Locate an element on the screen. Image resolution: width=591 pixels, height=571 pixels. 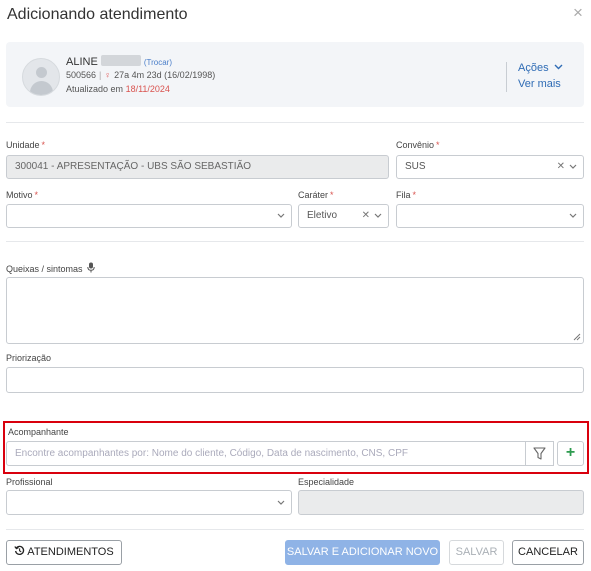
patient-code: 500566 is located at coordinates (81, 75).